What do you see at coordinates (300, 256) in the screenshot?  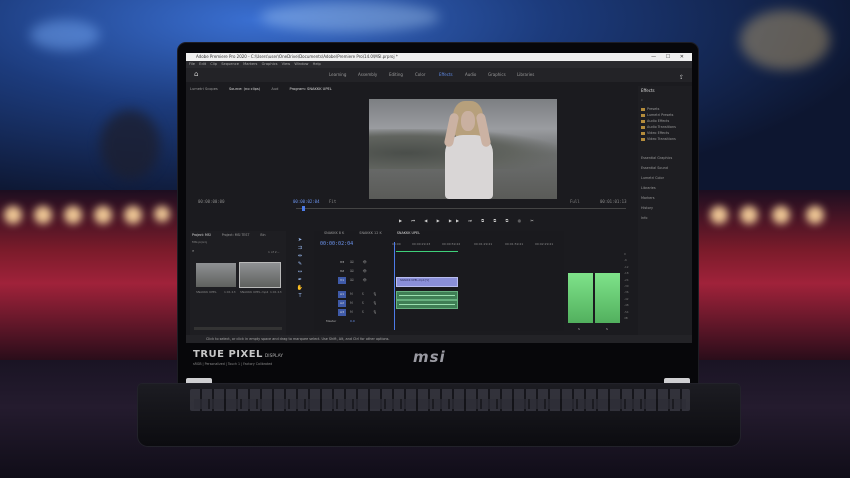 I see `ripple-edit-tool-icon: ⇹` at bounding box center [300, 256].